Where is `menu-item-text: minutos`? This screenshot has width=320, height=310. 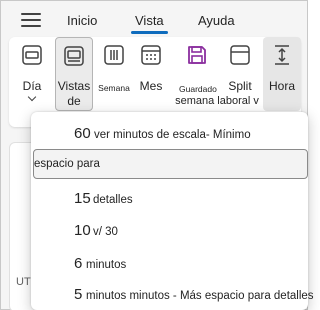
menu-item-text: minutos is located at coordinates (106, 265).